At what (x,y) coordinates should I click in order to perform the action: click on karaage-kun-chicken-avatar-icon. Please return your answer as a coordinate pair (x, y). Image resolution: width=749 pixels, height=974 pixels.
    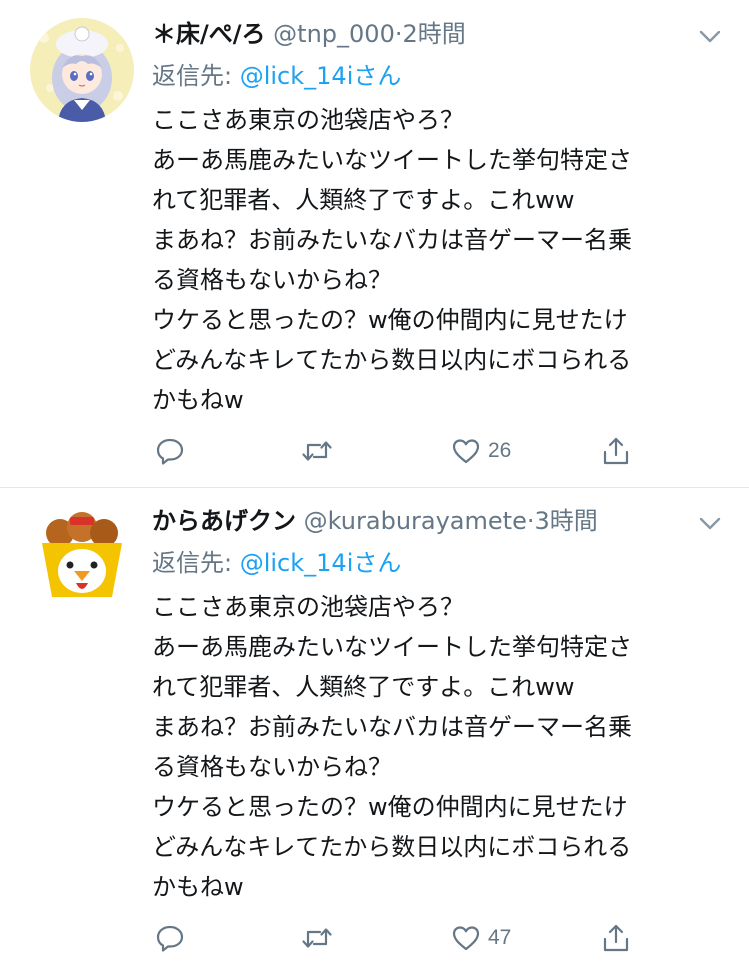
    Looking at the image, I should click on (82, 557).